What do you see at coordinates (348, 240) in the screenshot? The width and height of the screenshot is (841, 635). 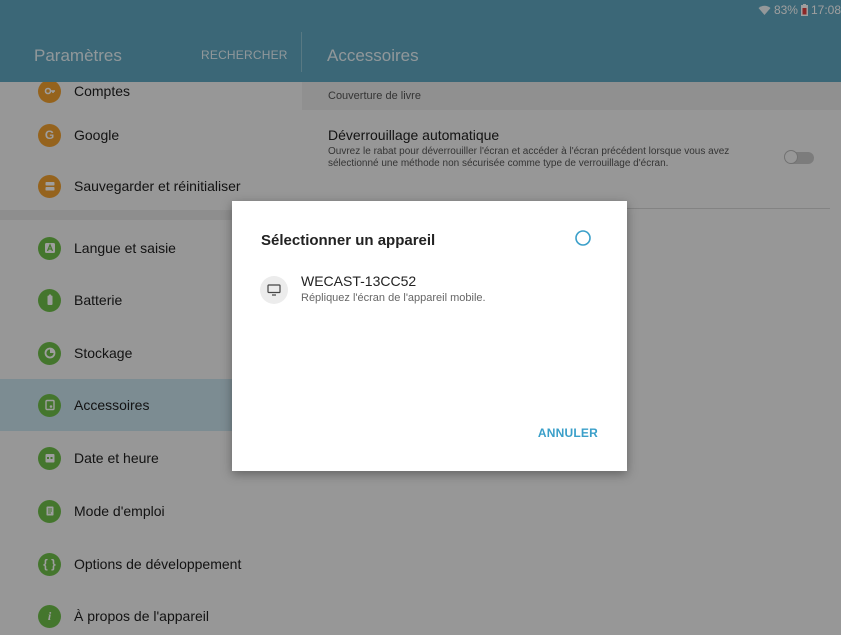 I see `dialog-title: Sélectionner un appareil` at bounding box center [348, 240].